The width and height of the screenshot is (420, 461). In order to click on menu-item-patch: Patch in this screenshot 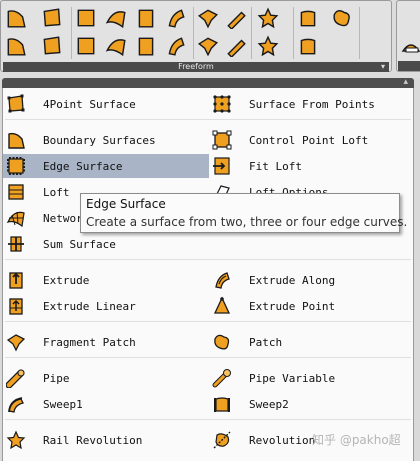, I will do `click(311, 342)`.